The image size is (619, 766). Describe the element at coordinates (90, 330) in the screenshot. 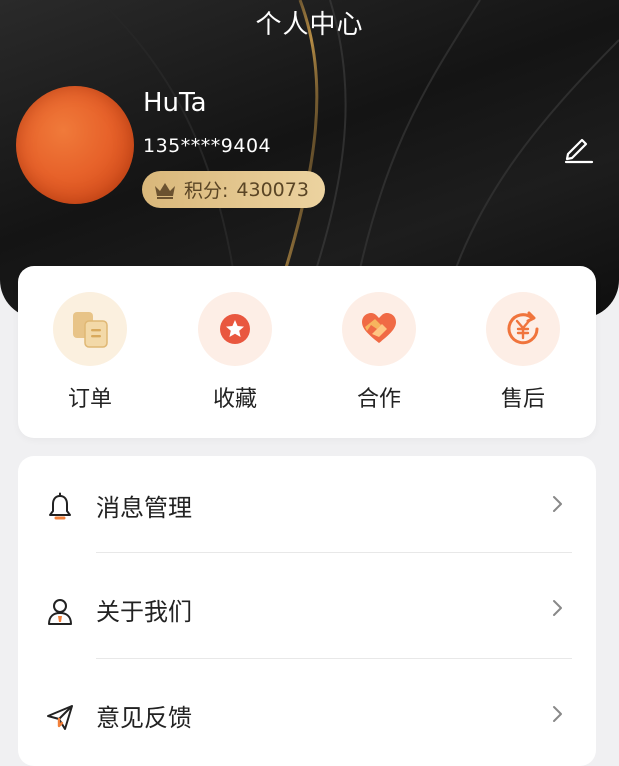

I see `order-icon` at that location.